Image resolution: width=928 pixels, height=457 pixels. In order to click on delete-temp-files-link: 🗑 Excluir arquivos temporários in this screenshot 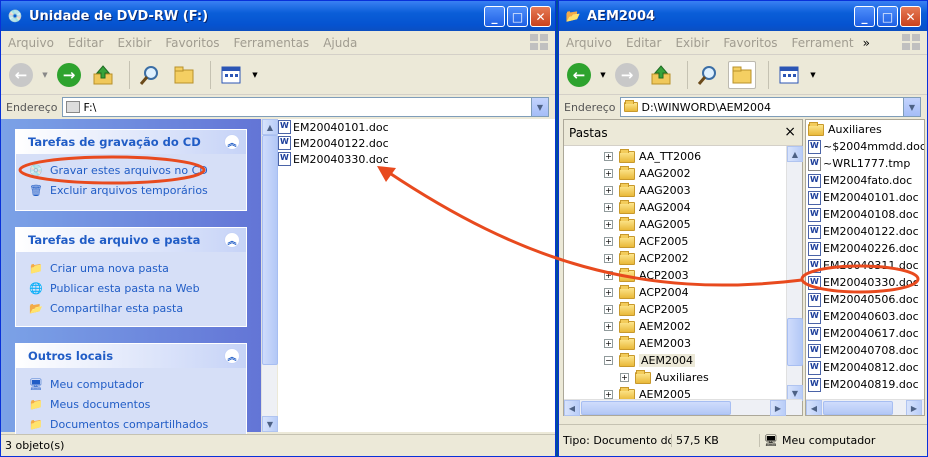, I will do `click(131, 190)`.